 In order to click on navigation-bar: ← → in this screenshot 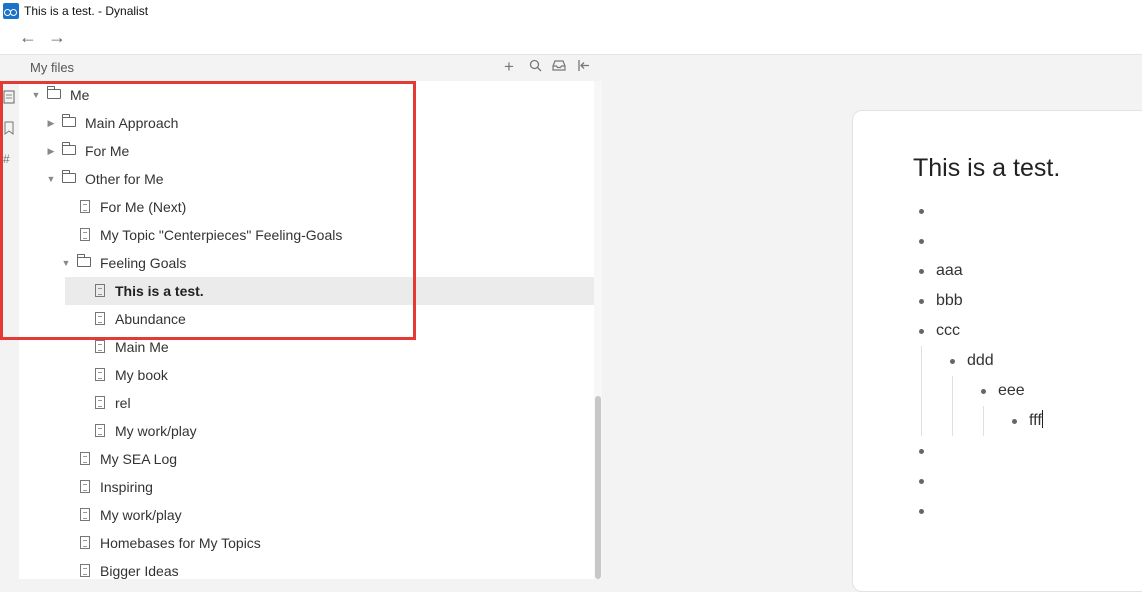, I will do `click(571, 38)`.